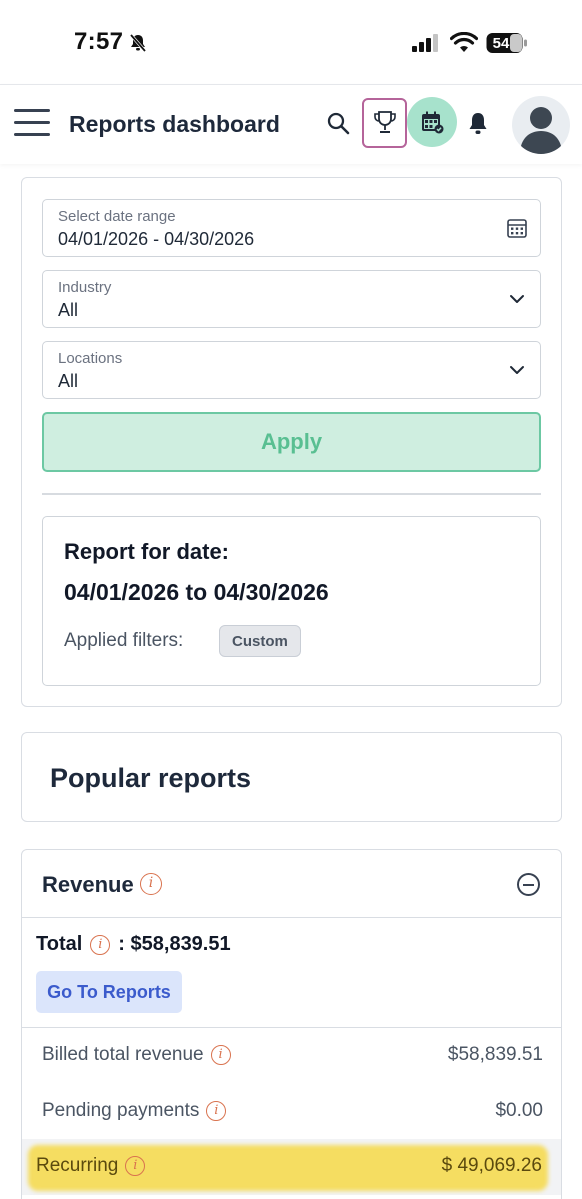  What do you see at coordinates (196, 592) in the screenshot?
I see `report-dates: 04/01/2026 to 04/30/2026` at bounding box center [196, 592].